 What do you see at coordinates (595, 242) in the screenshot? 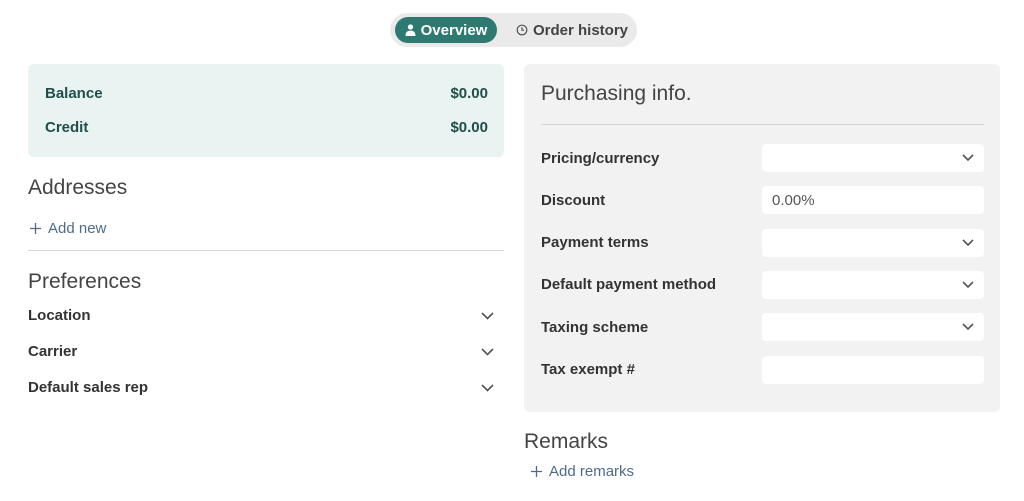
I see `payment-terms-label: Payment terms` at bounding box center [595, 242].